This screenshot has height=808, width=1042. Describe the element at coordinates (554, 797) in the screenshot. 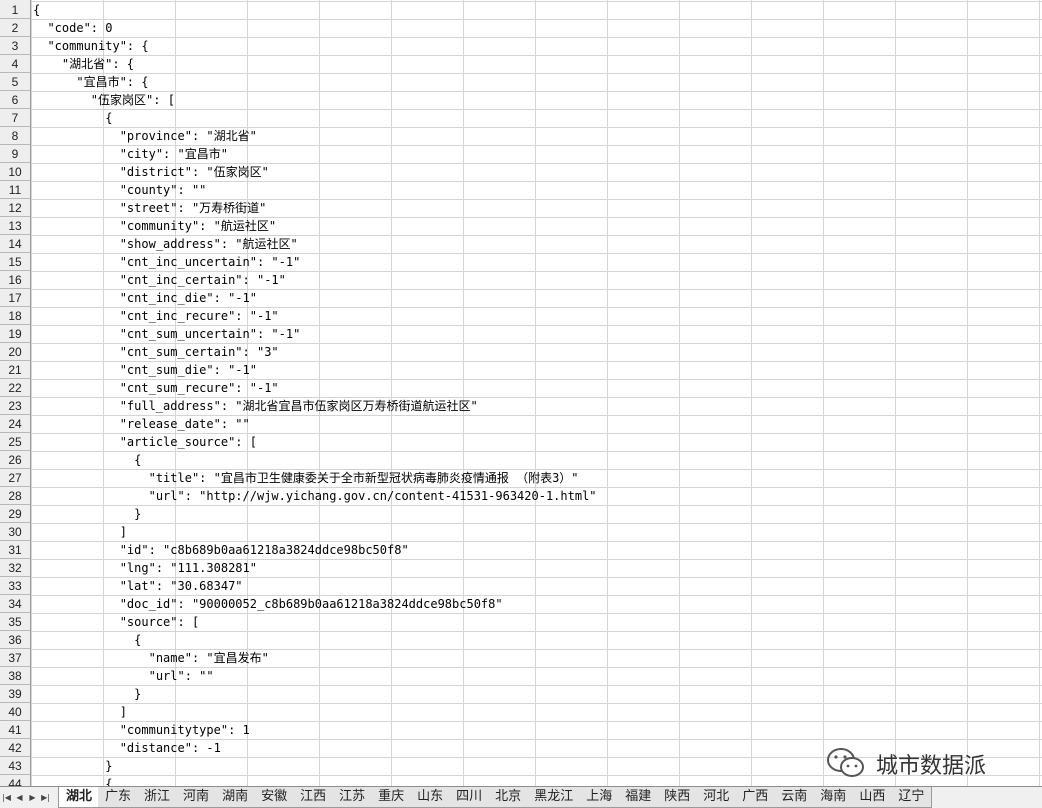

I see `sheet-tab: 黑龙江` at that location.